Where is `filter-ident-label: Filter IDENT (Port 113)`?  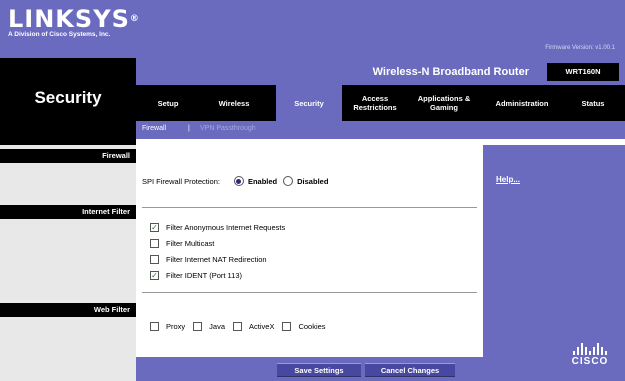
filter-ident-label: Filter IDENT (Port 113) is located at coordinates (204, 275).